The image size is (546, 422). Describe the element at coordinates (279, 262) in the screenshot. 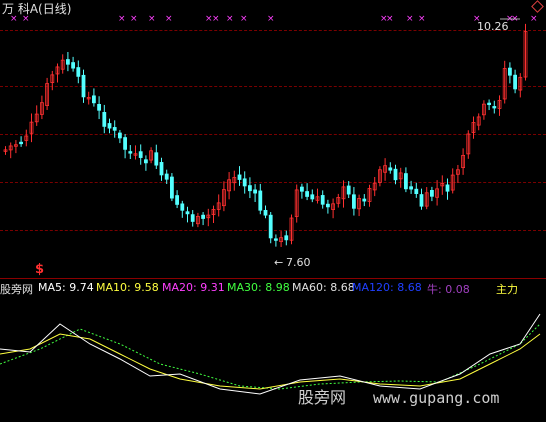

I see `low-price-label-arrow: ←` at that location.